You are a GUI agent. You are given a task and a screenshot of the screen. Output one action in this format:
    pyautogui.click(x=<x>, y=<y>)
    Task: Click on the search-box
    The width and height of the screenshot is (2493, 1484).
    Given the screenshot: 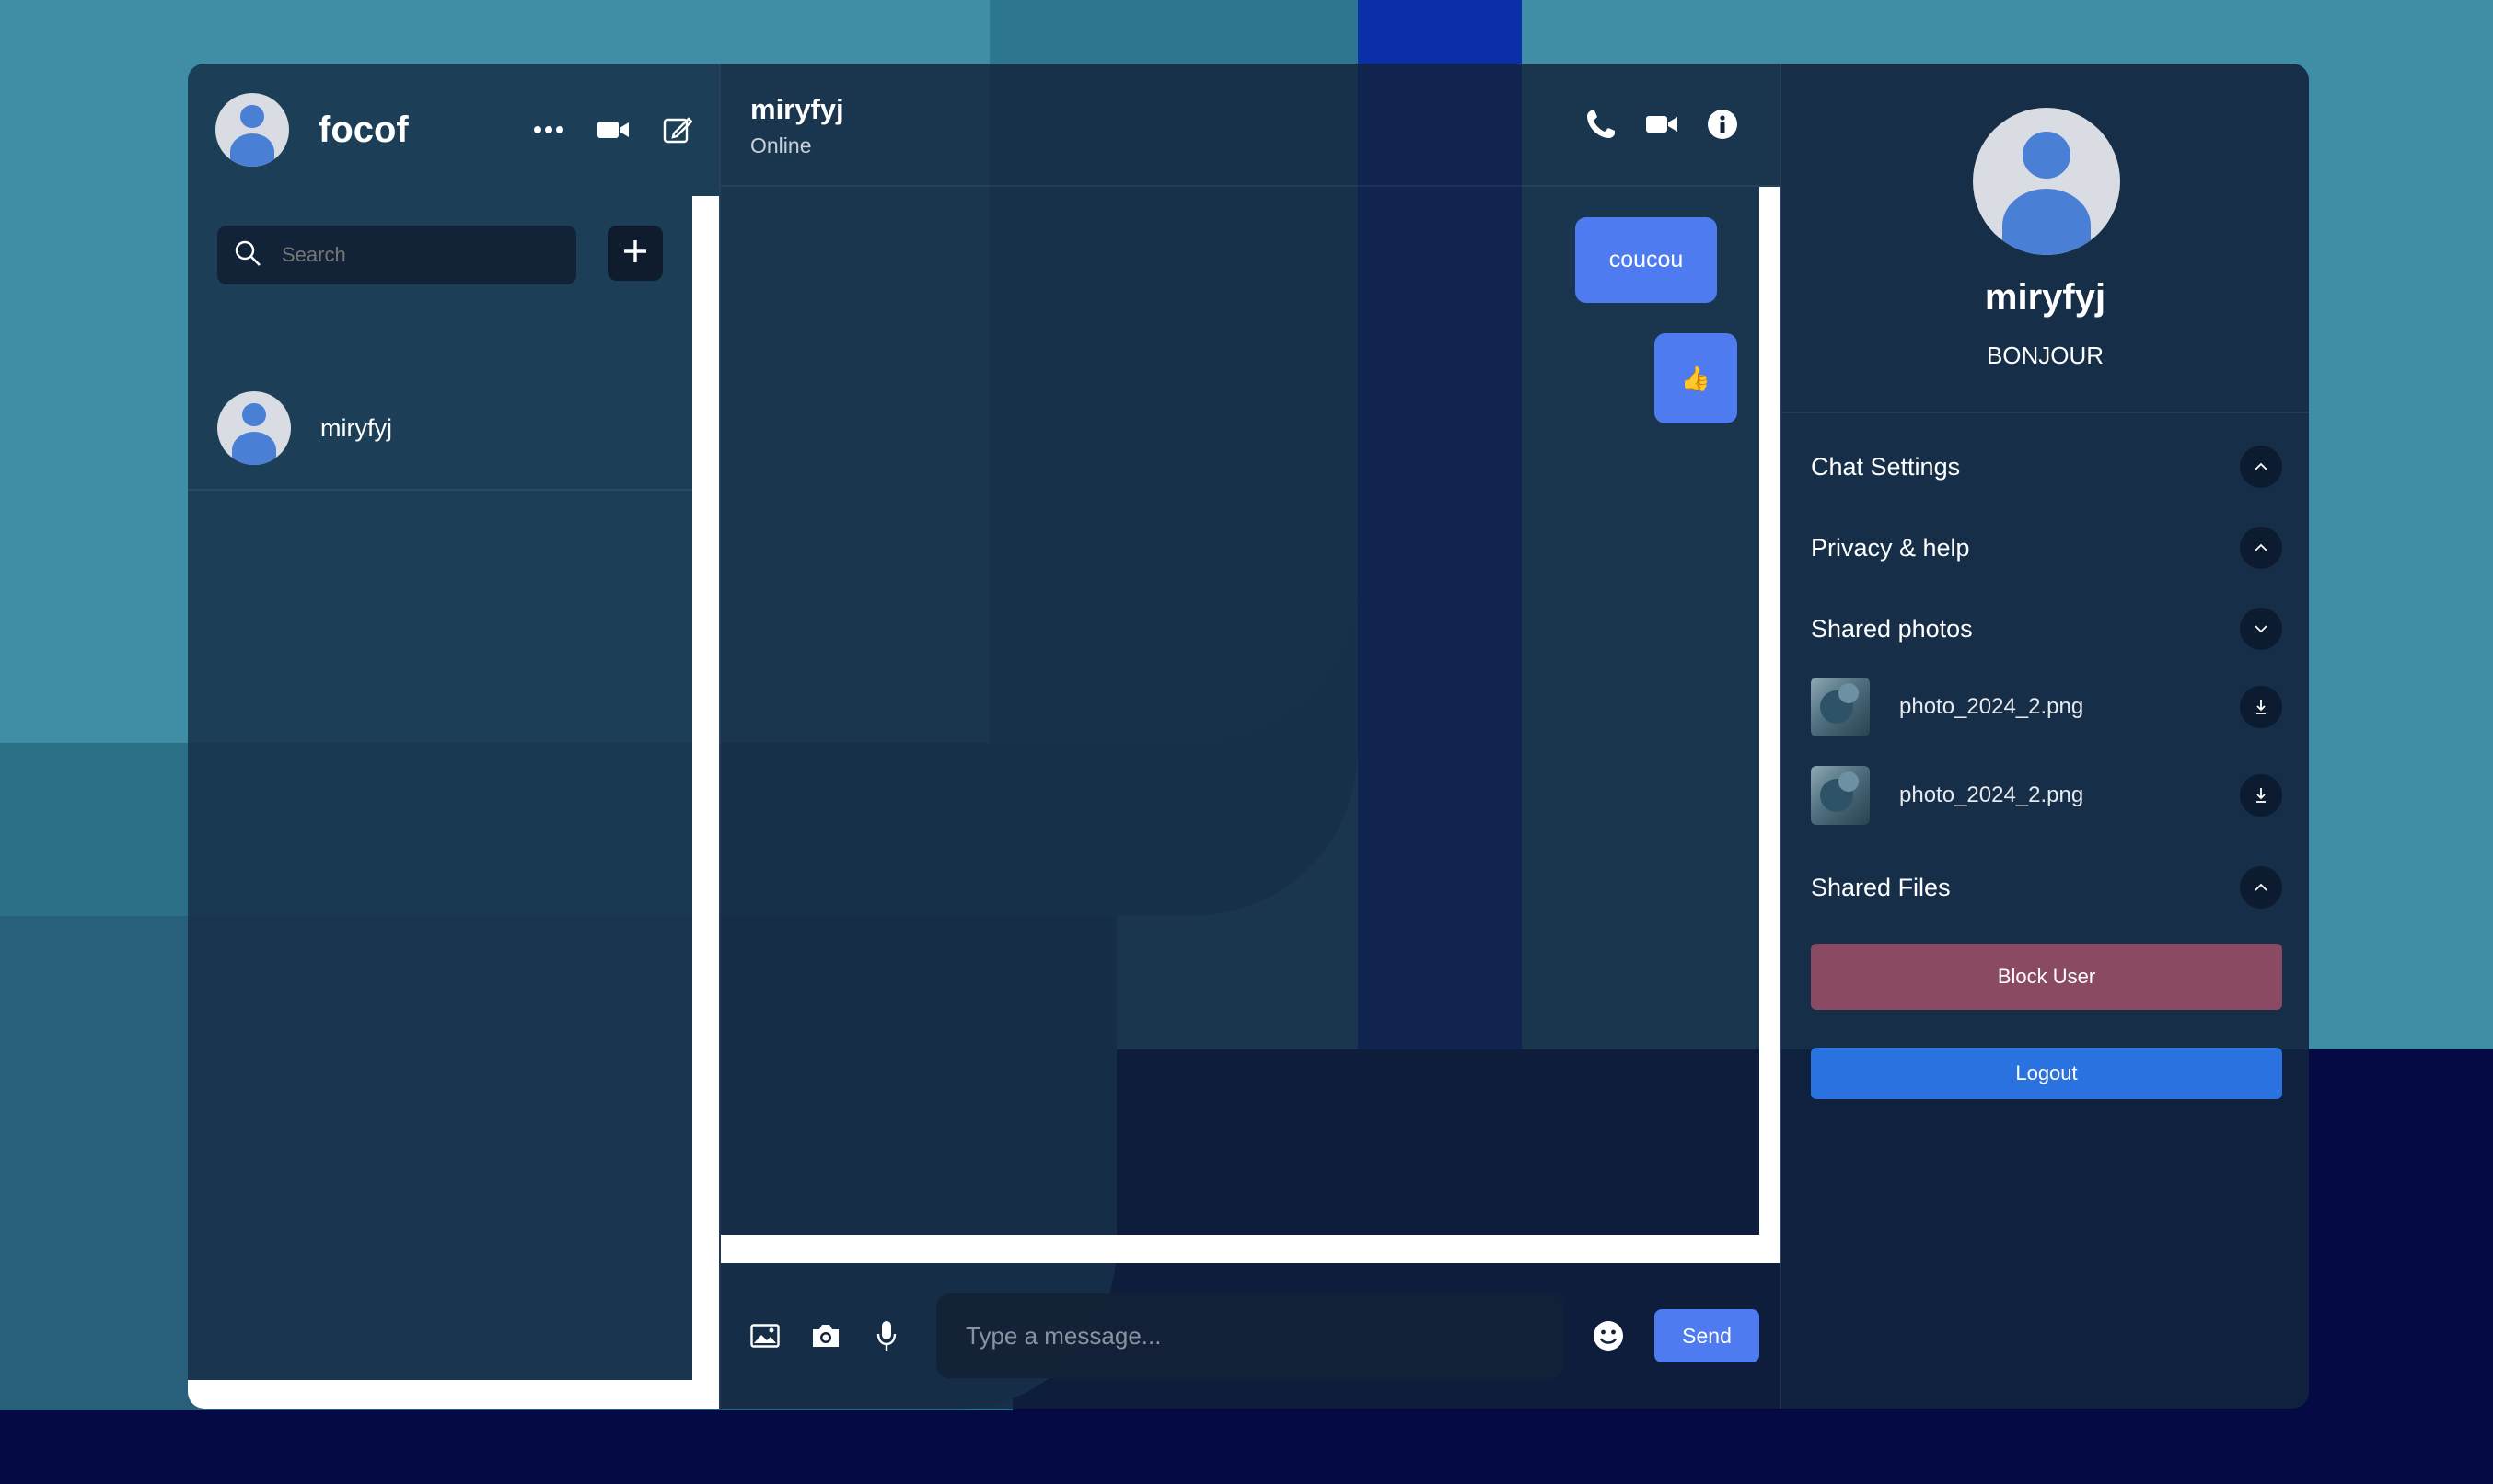 What is the action you would take?
    pyautogui.click(x=396, y=255)
    